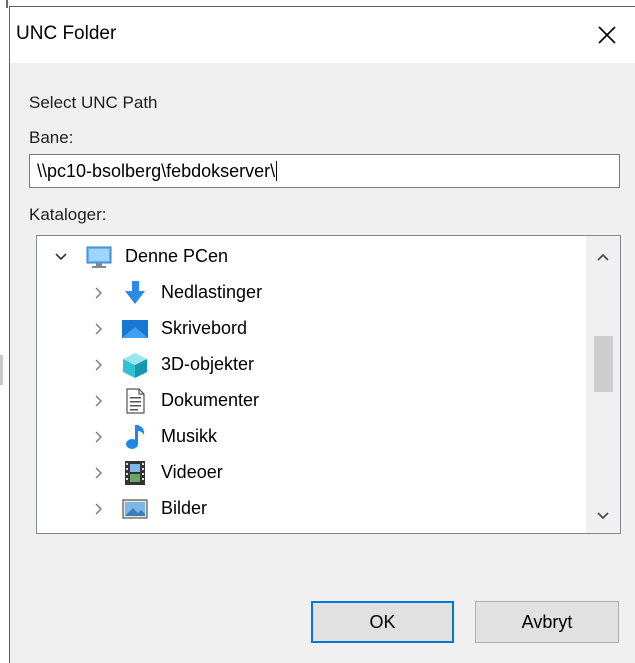 Image resolution: width=635 pixels, height=663 pixels. Describe the element at coordinates (68, 214) in the screenshot. I see `folders-label: Kataloger:` at that location.